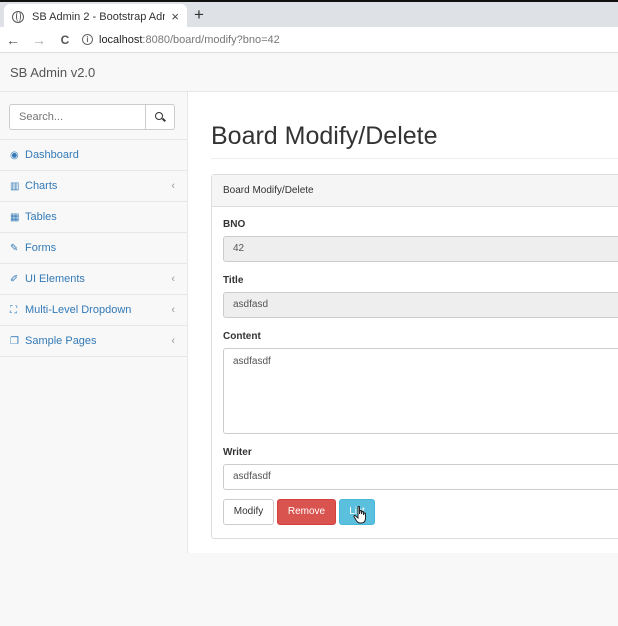 The height and width of the screenshot is (626, 618). I want to click on sidebar-item-forms: ✎ Forms, so click(93, 248).